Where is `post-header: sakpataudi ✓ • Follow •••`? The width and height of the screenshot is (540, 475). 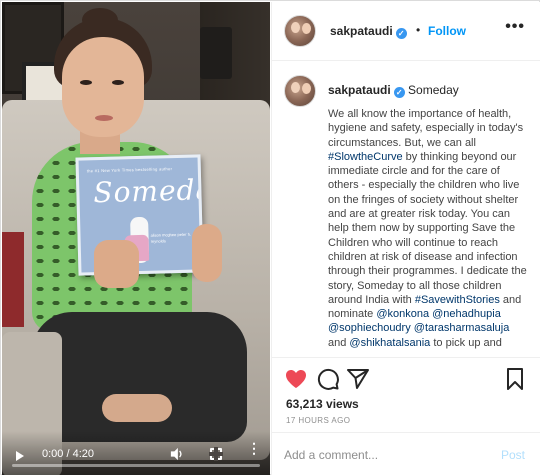 post-header: sakpataudi ✓ • Follow ••• is located at coordinates (406, 31).